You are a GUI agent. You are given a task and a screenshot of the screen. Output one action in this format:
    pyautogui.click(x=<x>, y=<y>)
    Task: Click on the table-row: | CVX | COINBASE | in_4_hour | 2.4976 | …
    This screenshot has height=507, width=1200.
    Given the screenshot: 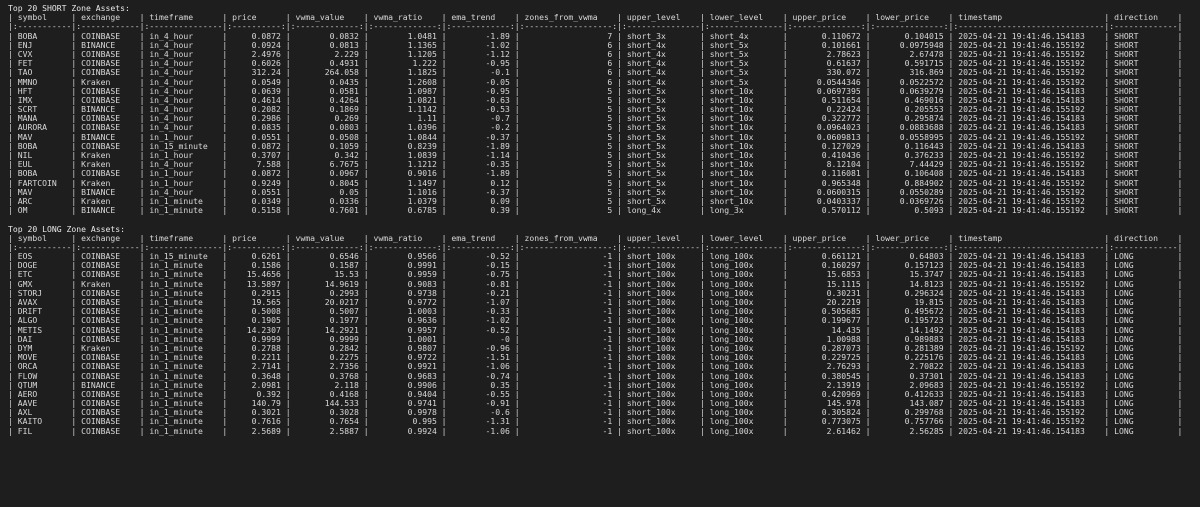 What is the action you would take?
    pyautogui.click(x=595, y=54)
    